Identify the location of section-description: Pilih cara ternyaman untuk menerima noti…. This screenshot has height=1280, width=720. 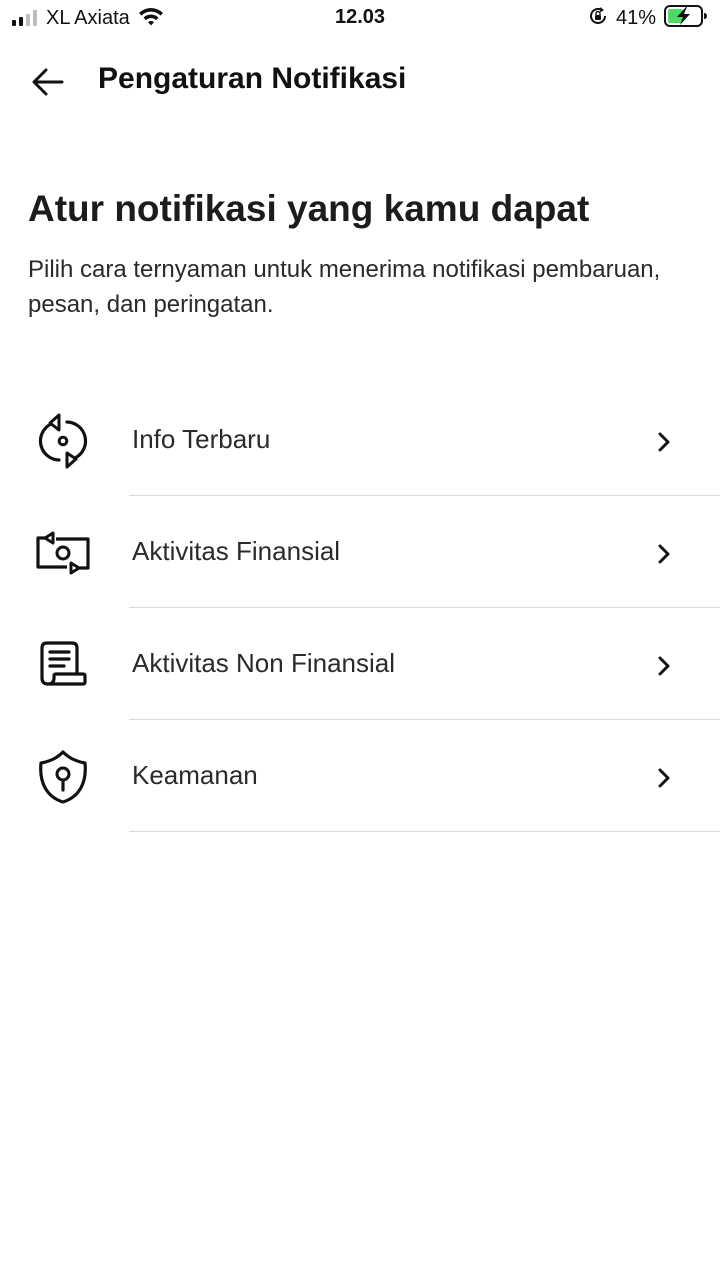
(344, 287).